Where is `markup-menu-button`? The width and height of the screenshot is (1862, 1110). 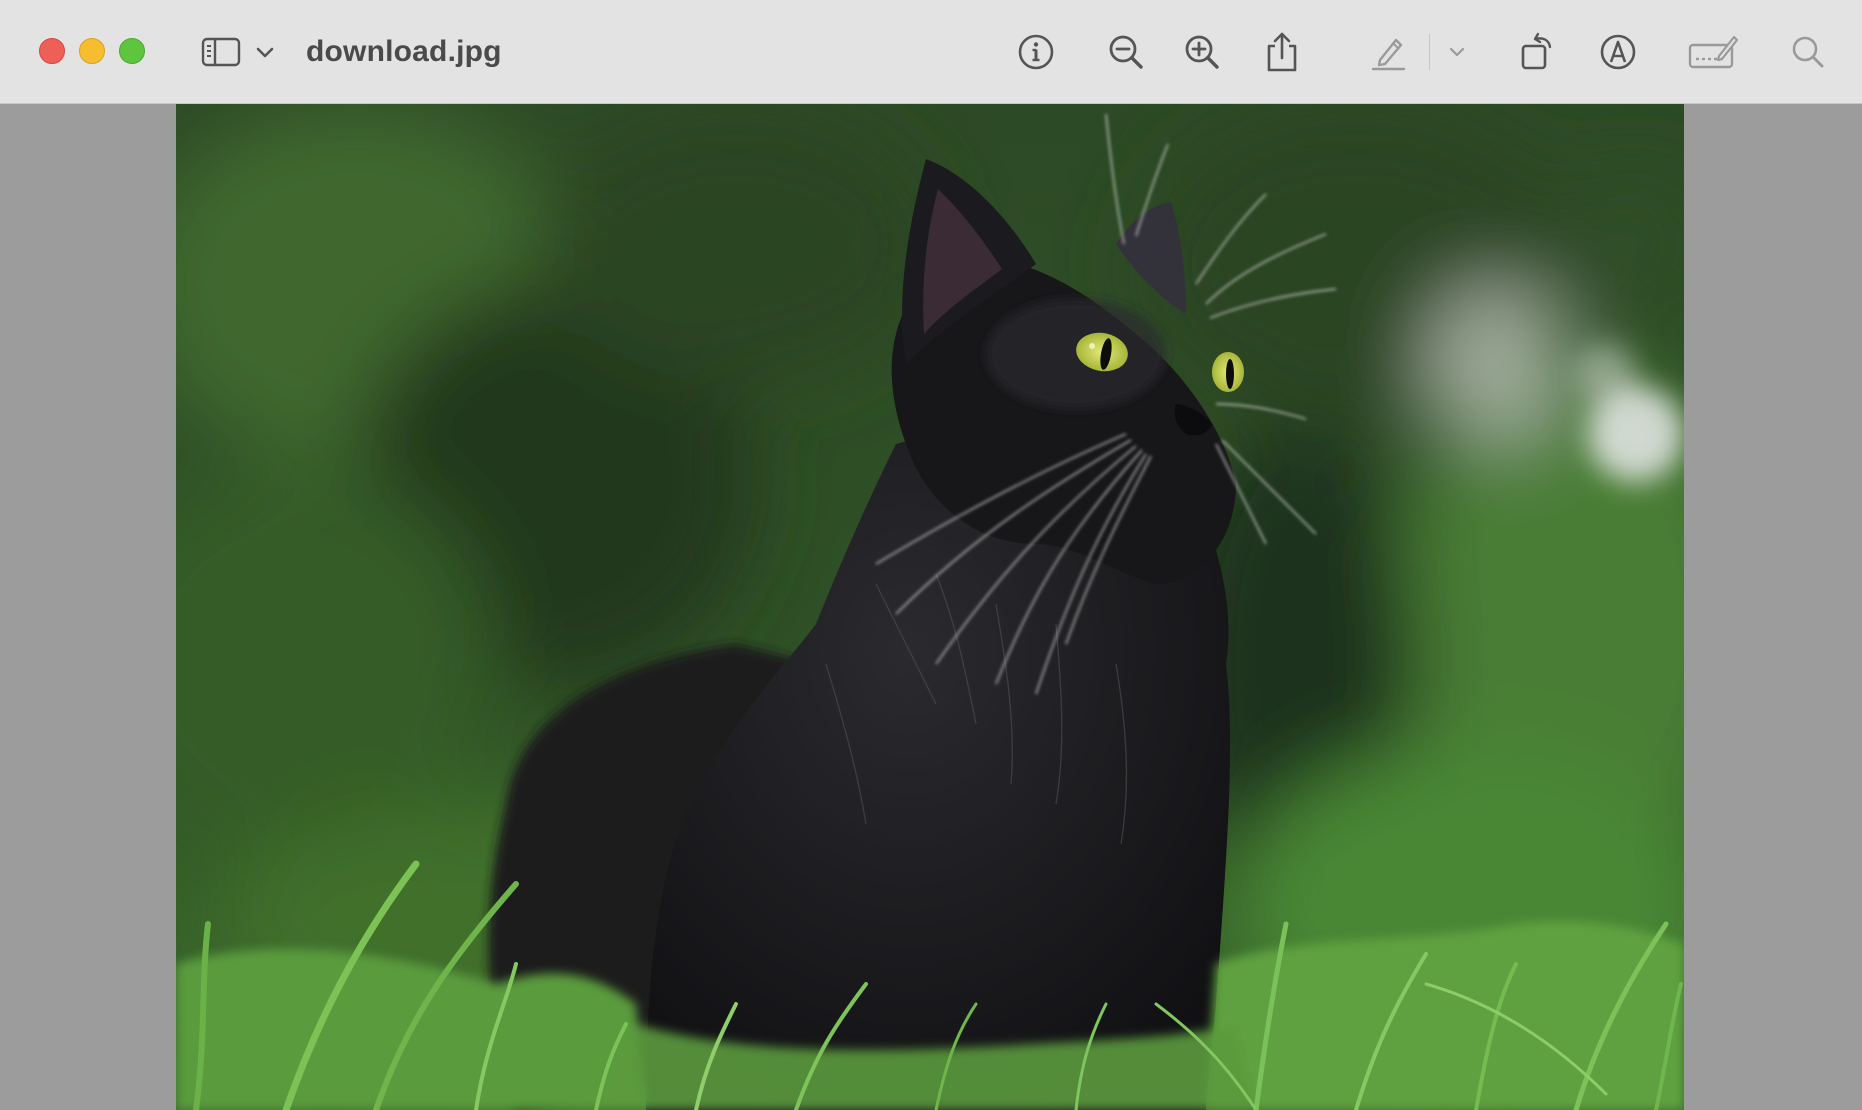
markup-menu-button is located at coordinates (1457, 52).